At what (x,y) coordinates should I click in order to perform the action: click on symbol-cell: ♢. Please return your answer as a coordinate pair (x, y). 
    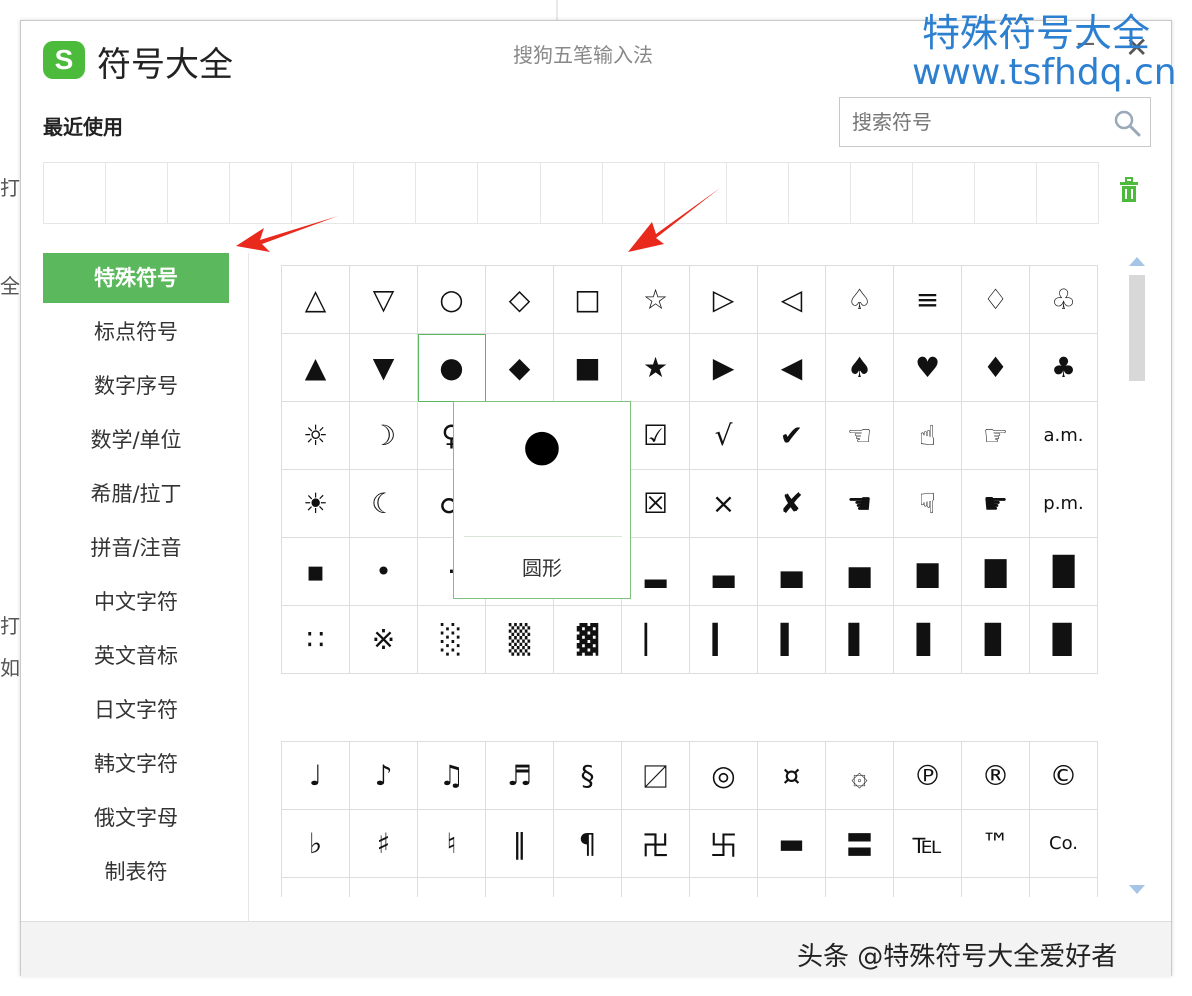
    Looking at the image, I should click on (996, 300).